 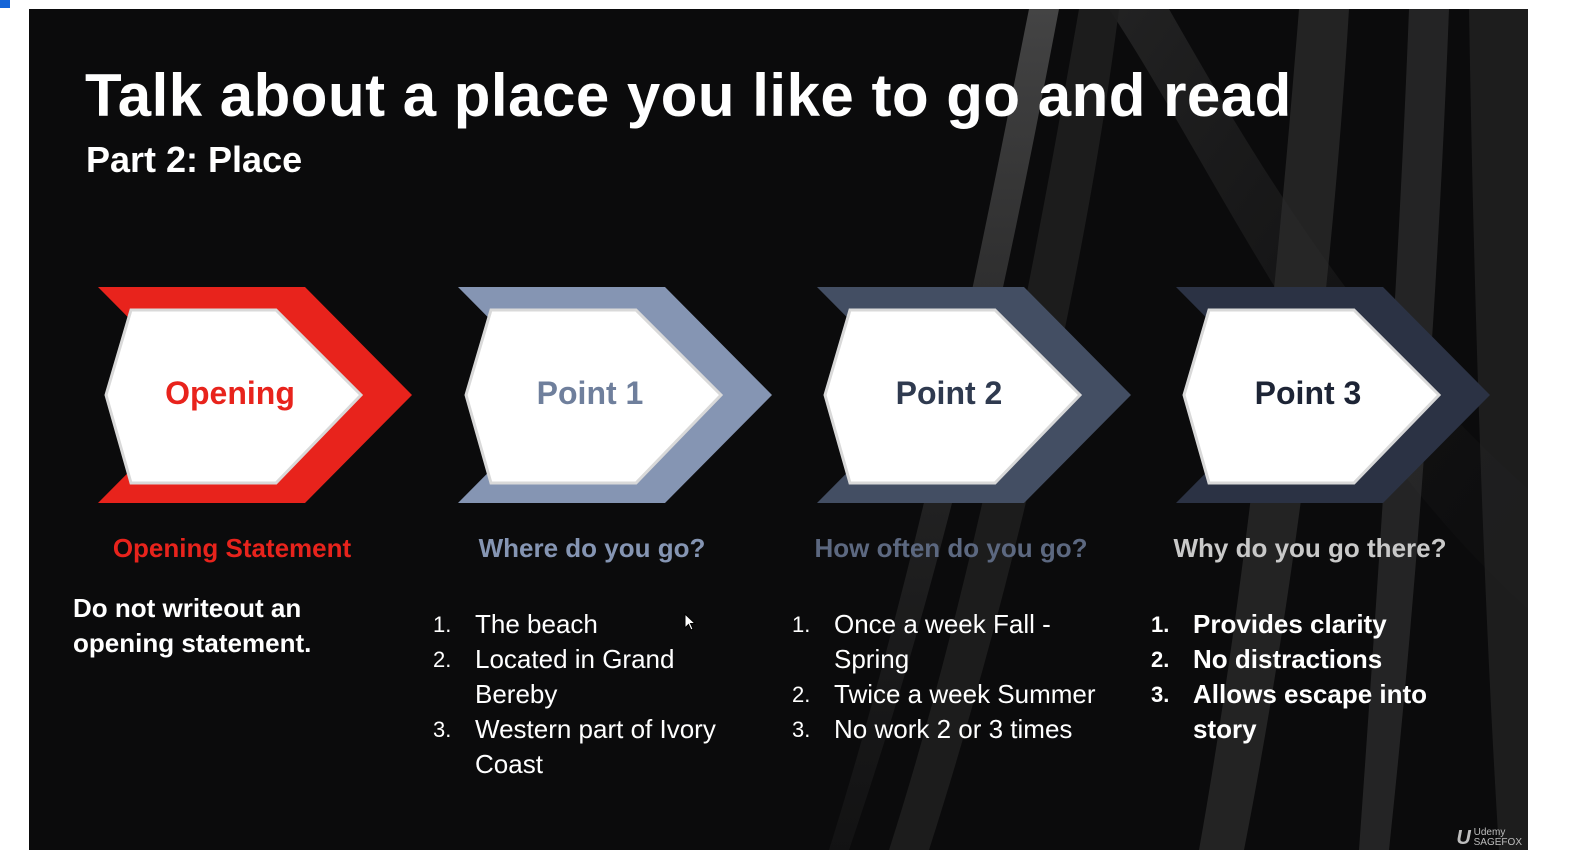 I want to click on point-1-question: Where do you go?, so click(x=592, y=548).